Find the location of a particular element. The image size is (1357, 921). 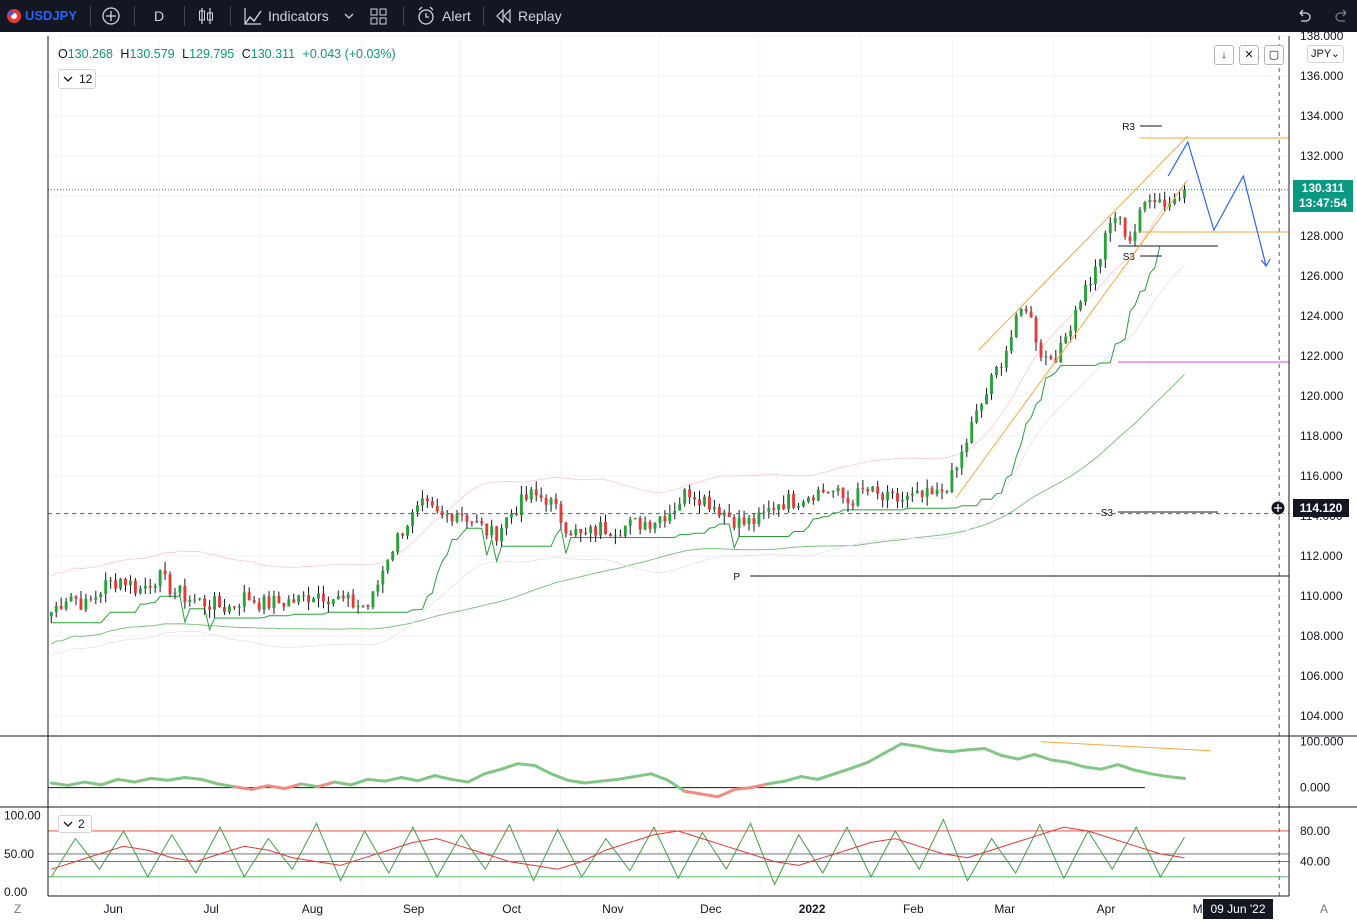

interval-button: D is located at coordinates (159, 16).